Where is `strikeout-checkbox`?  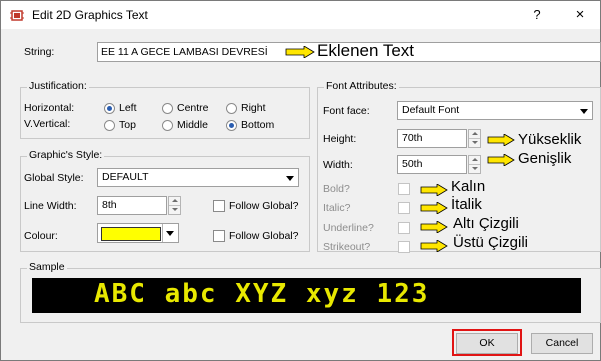 strikeout-checkbox is located at coordinates (404, 247).